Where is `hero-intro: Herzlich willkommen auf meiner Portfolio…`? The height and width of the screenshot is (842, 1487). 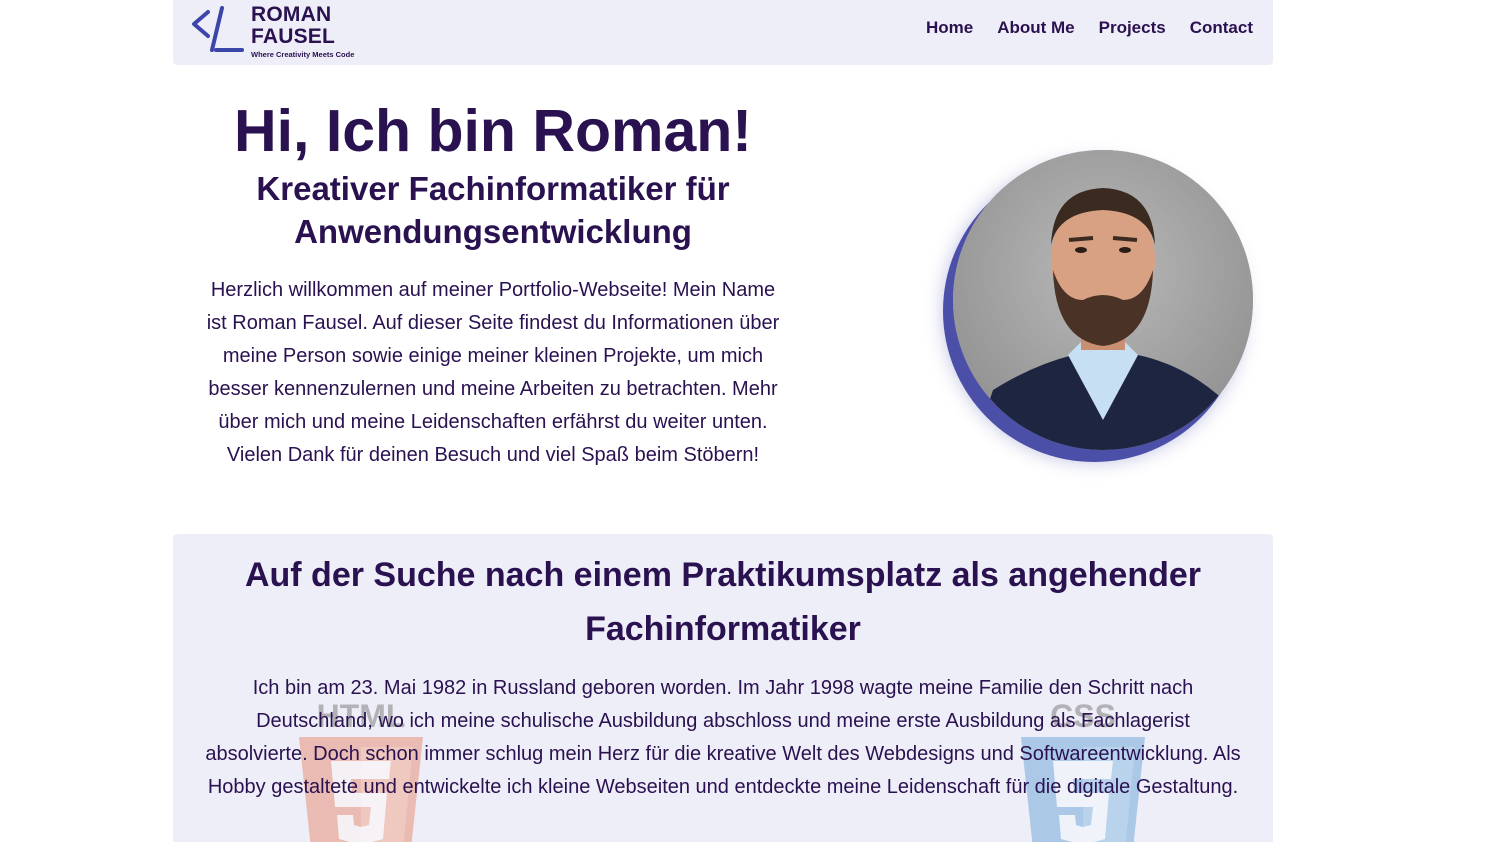
hero-intro: Herzlich willkommen auf meiner Portfolio… is located at coordinates (493, 372).